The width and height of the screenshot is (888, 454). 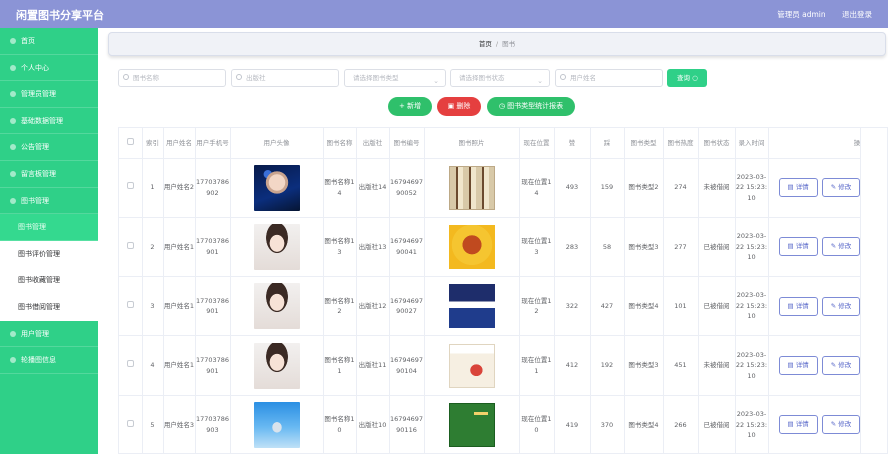 What do you see at coordinates (42, 120) in the screenshot?
I see `sidebar-item-label: 基础数据管理` at bounding box center [42, 120].